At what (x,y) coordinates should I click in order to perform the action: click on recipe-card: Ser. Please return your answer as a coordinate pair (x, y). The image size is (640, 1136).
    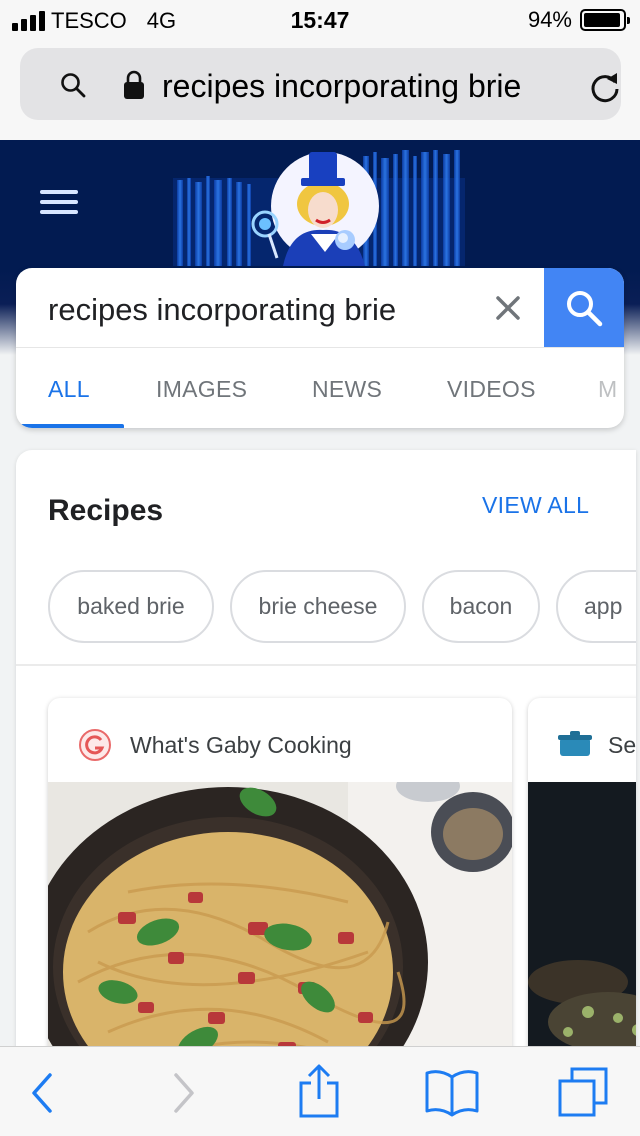
    Looking at the image, I should click on (582, 894).